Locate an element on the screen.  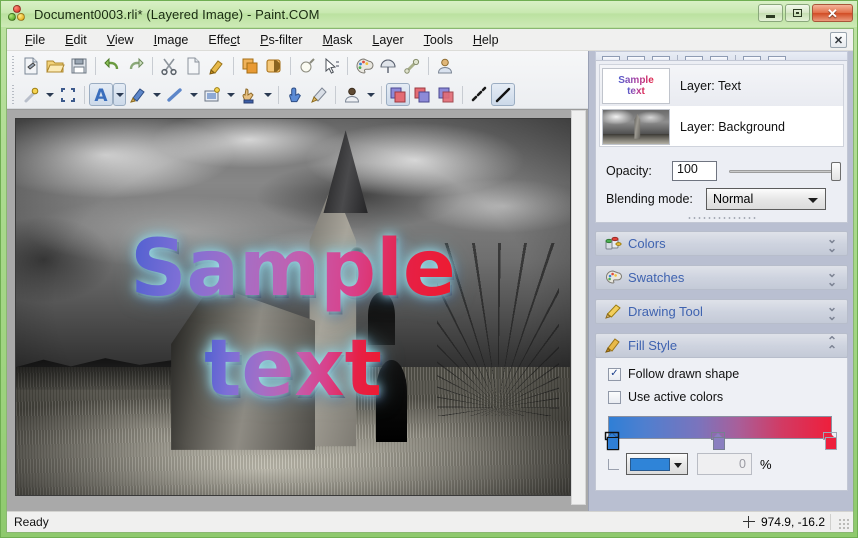
resize-grip is located at coordinates (844, 524).